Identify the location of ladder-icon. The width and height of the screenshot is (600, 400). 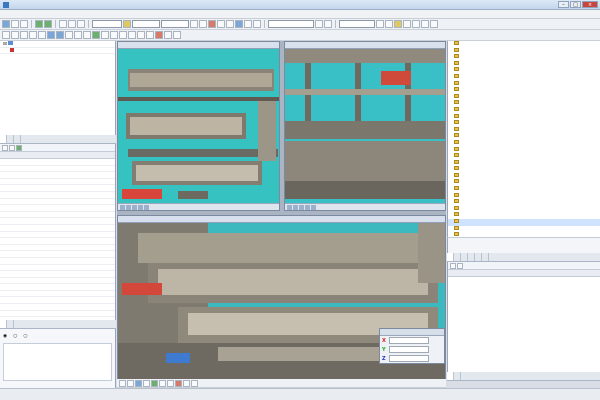
(141, 35).